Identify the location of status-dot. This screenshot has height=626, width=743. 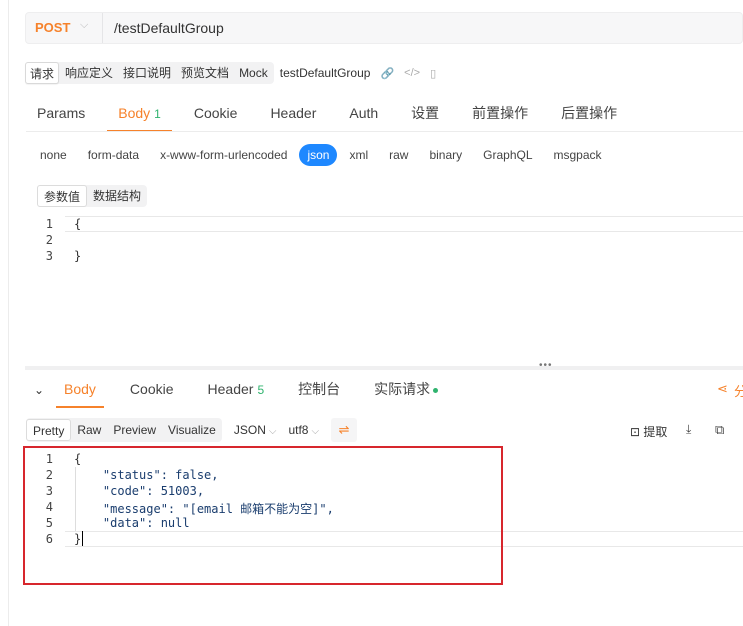
(436, 390).